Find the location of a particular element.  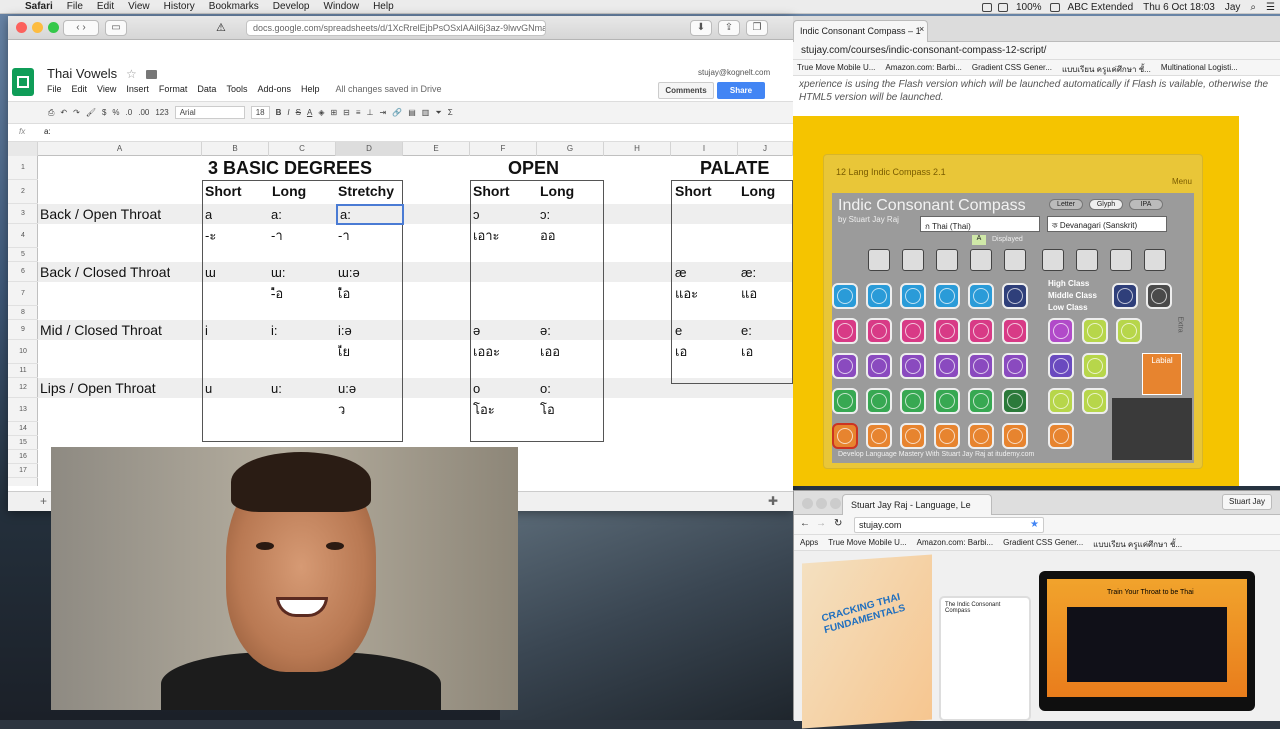

consonant-row-label-blue is located at coordinates (845, 296).